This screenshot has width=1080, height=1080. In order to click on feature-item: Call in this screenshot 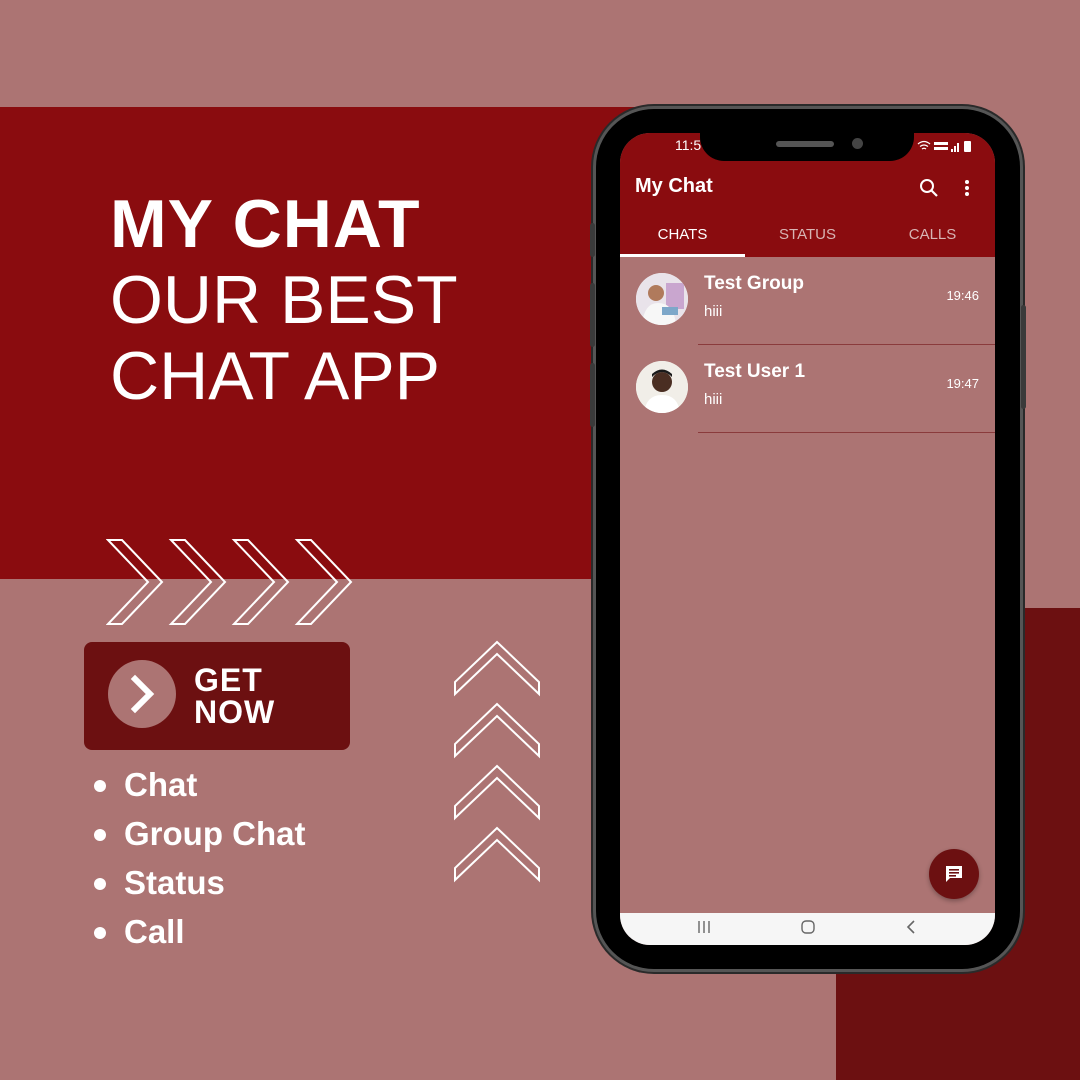, I will do `click(198, 931)`.